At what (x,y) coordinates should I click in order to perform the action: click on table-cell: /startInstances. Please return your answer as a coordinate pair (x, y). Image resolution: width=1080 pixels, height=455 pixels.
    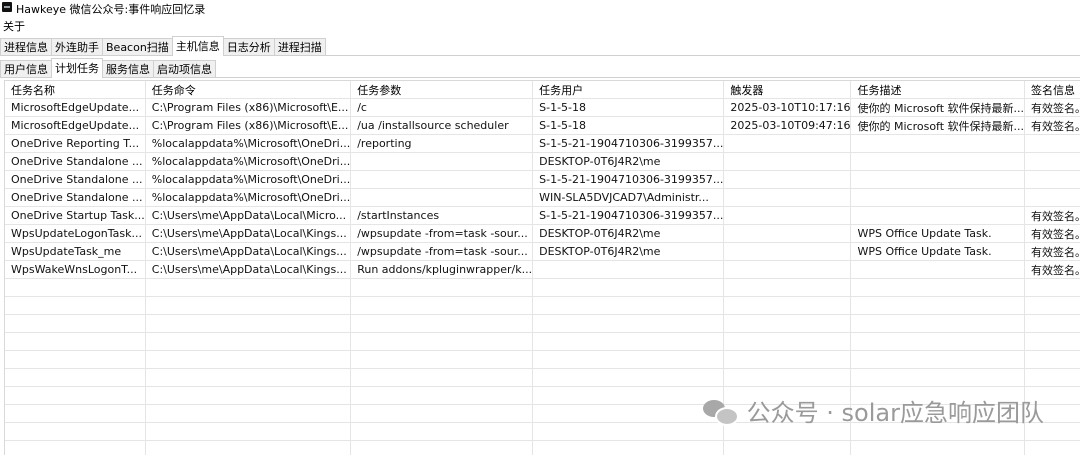
    Looking at the image, I should click on (442, 216).